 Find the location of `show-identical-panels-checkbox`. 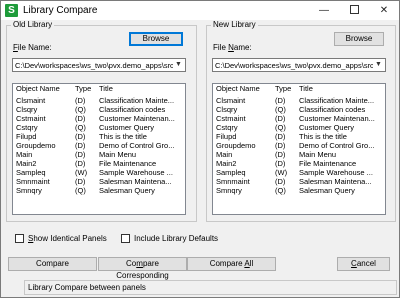

show-identical-panels-checkbox is located at coordinates (19, 238).